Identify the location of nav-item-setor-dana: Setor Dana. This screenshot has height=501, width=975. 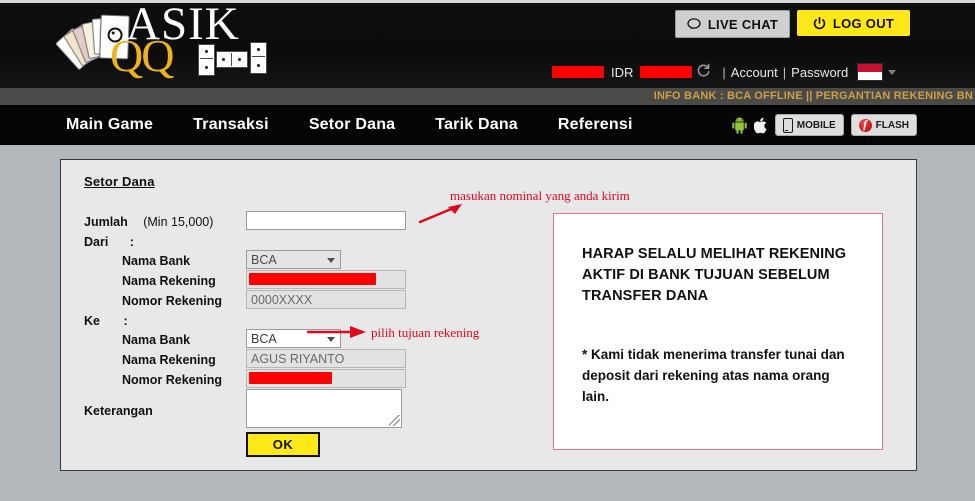
(352, 125).